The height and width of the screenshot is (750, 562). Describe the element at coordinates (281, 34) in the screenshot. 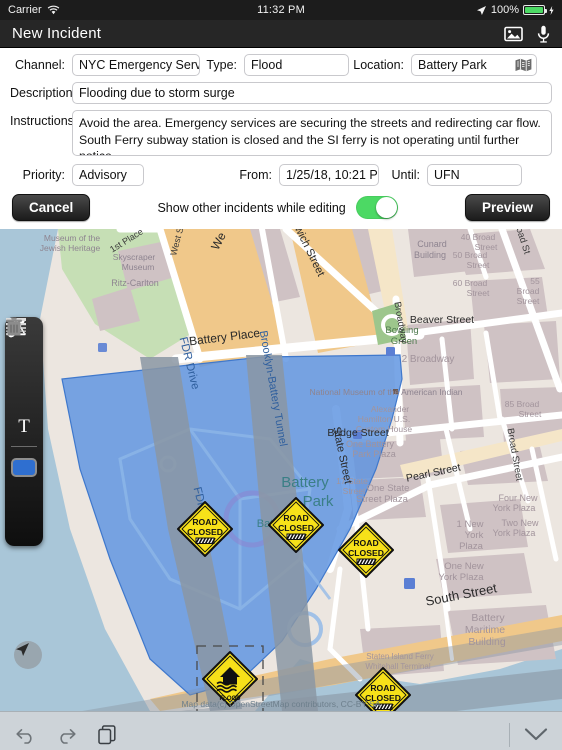

I see `navigation-bar: New Incident` at that location.